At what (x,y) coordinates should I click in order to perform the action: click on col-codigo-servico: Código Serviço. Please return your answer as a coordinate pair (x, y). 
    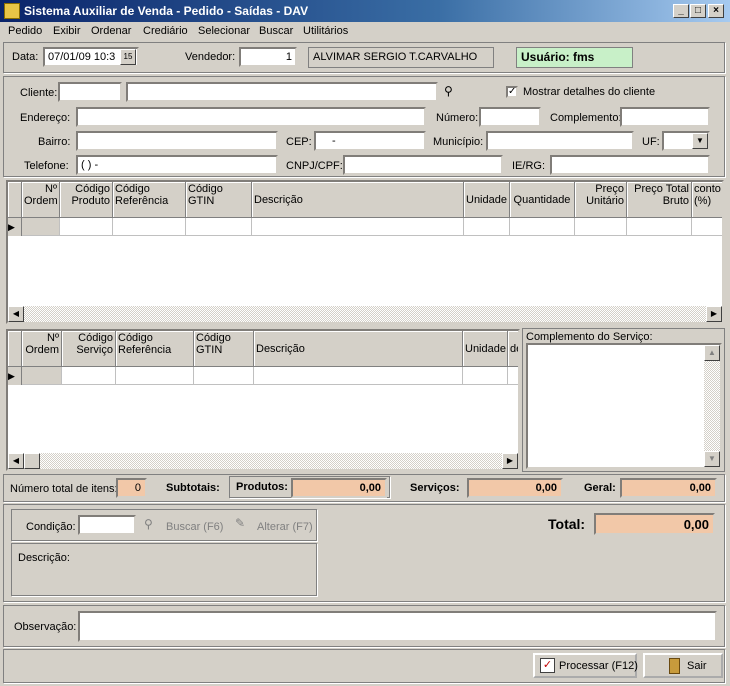
    Looking at the image, I should click on (89, 349).